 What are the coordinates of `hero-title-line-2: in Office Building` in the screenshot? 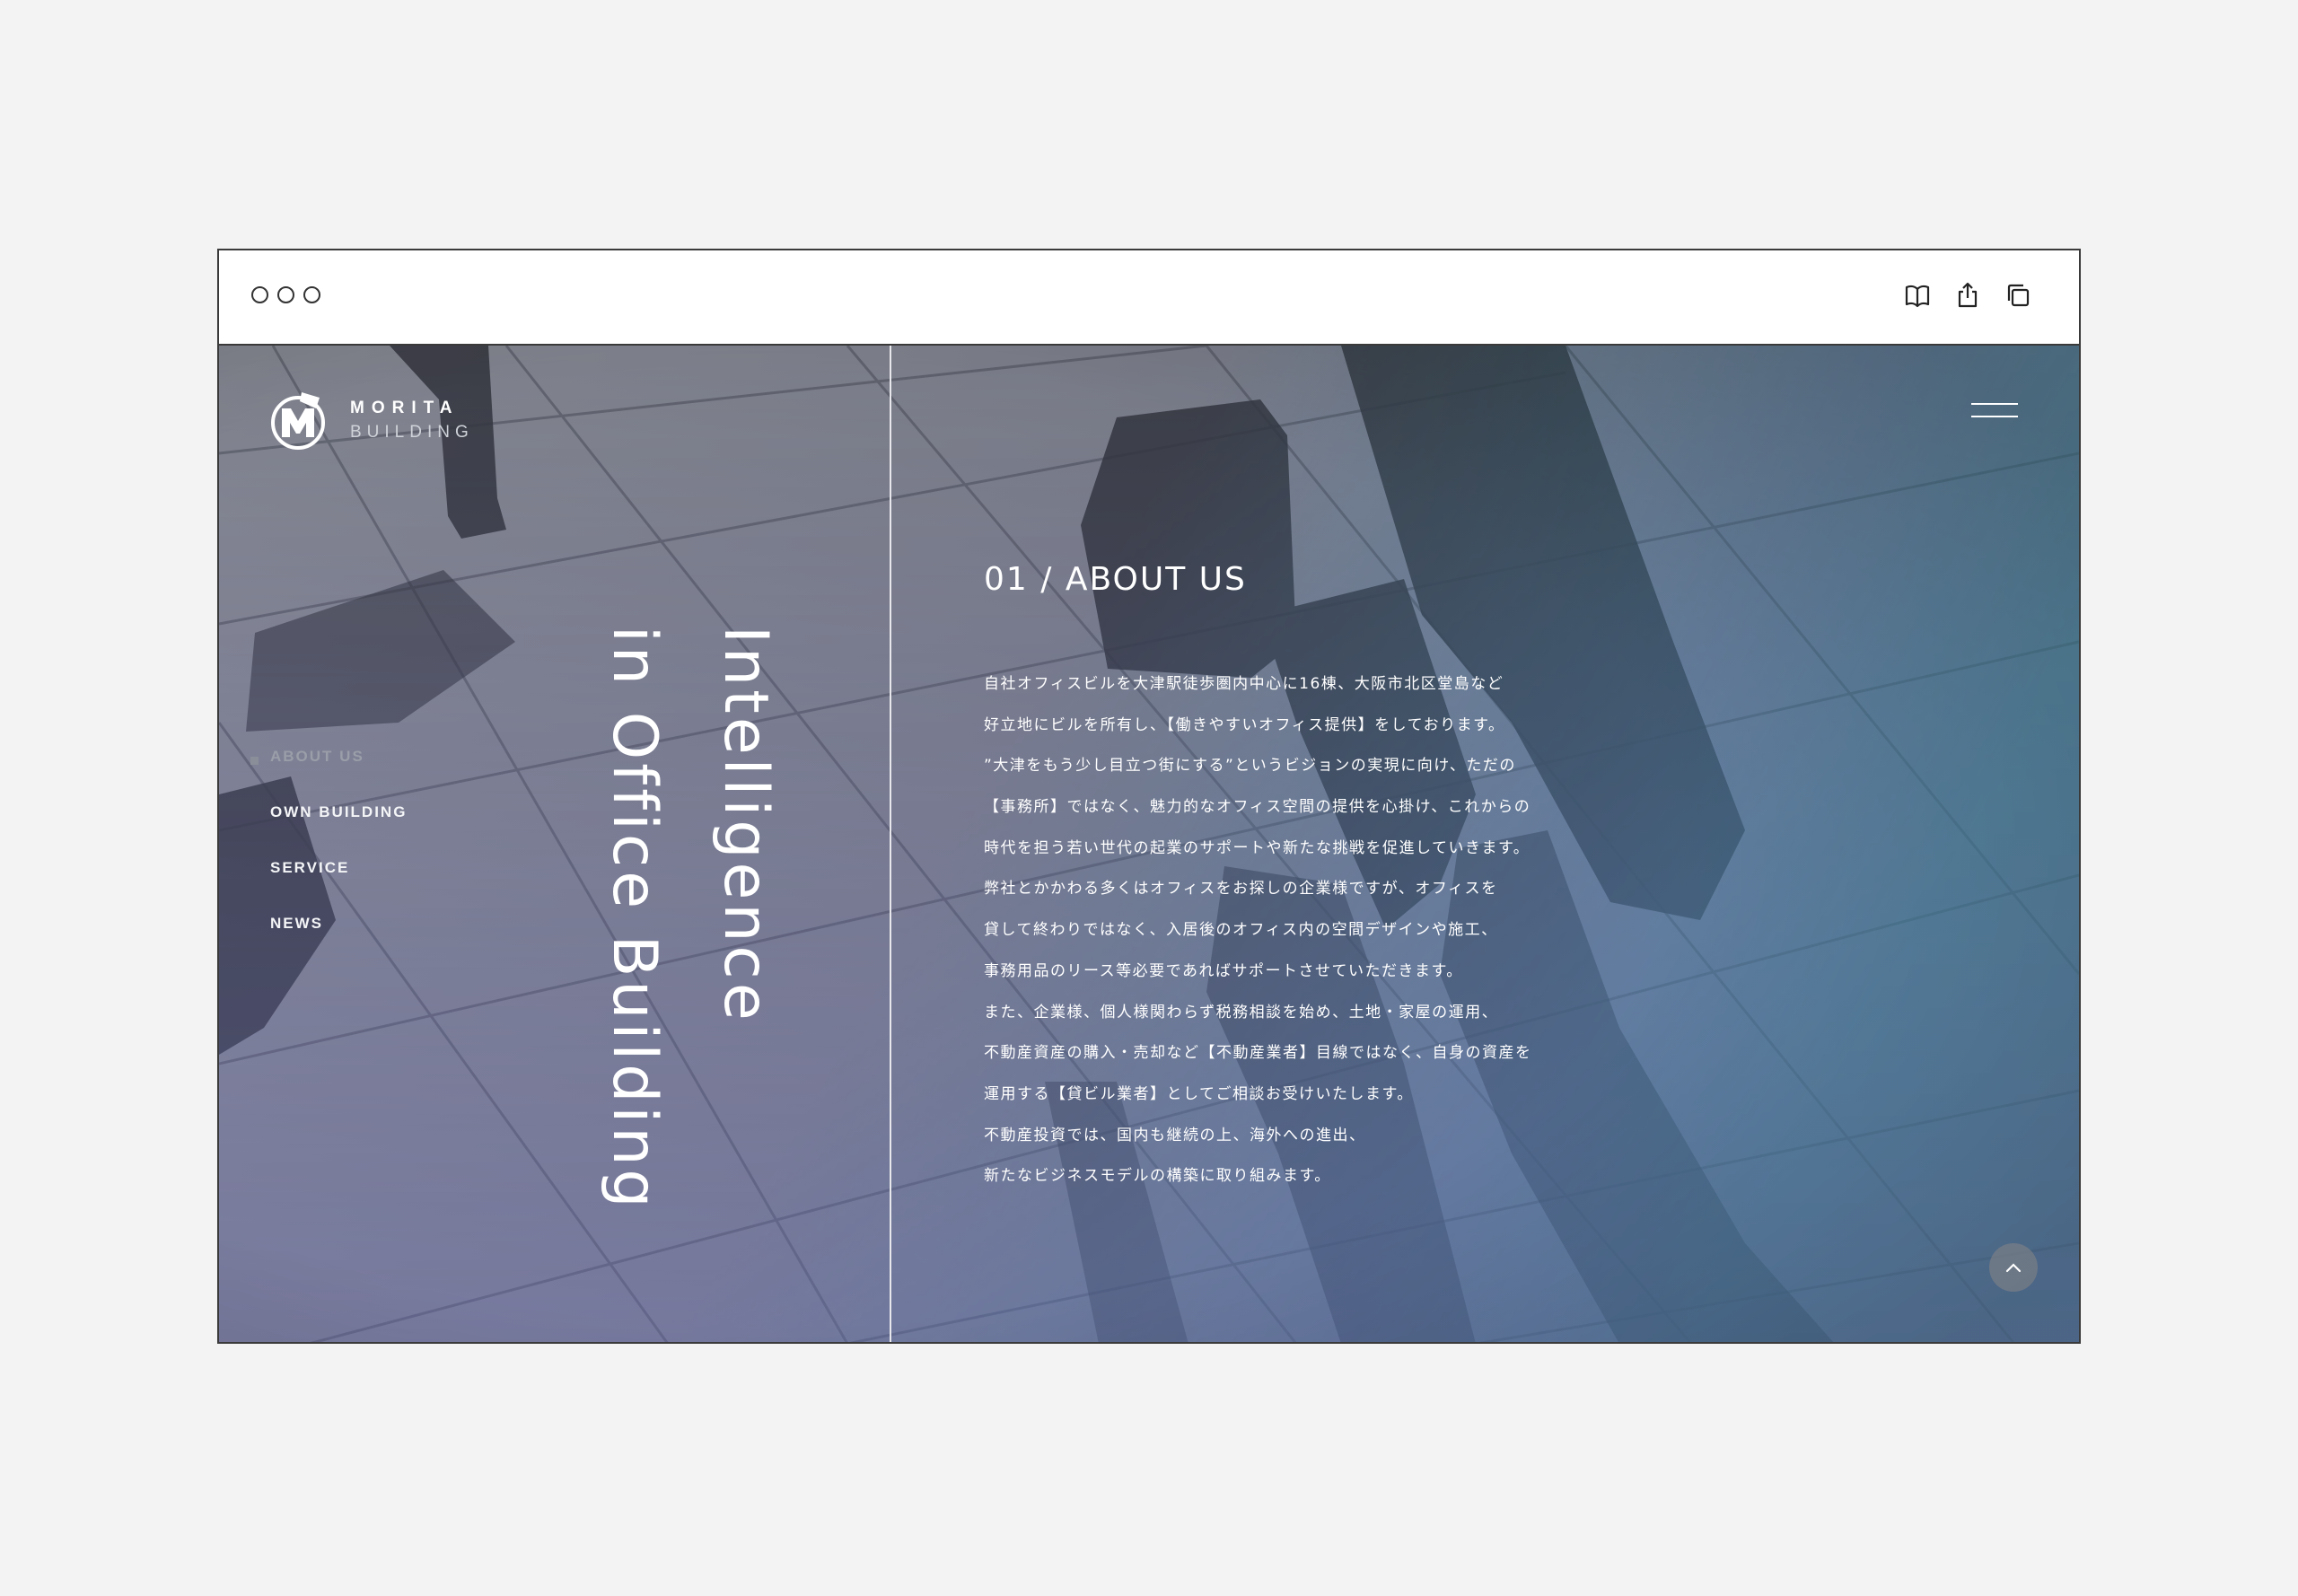 It's located at (634, 919).